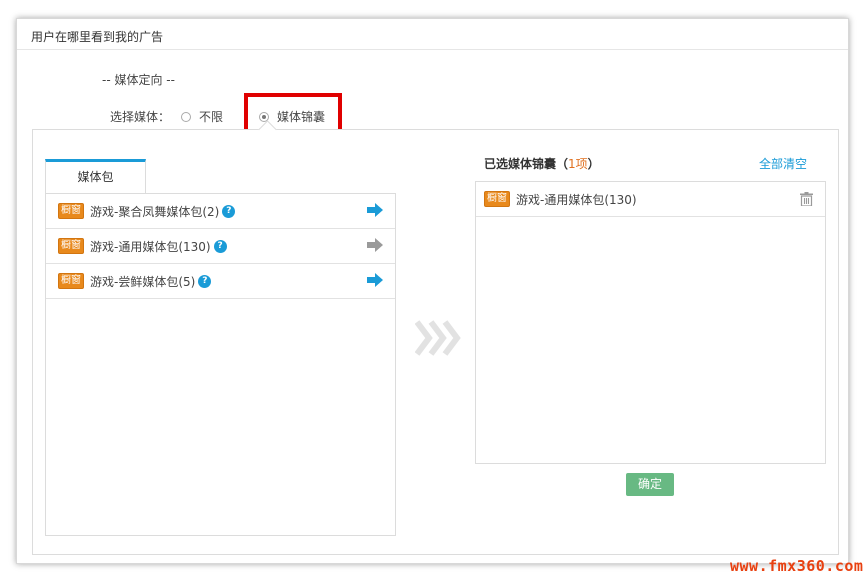 This screenshot has height=580, width=865. What do you see at coordinates (138, 80) in the screenshot?
I see `section-title: -- 媒体定向 --` at bounding box center [138, 80].